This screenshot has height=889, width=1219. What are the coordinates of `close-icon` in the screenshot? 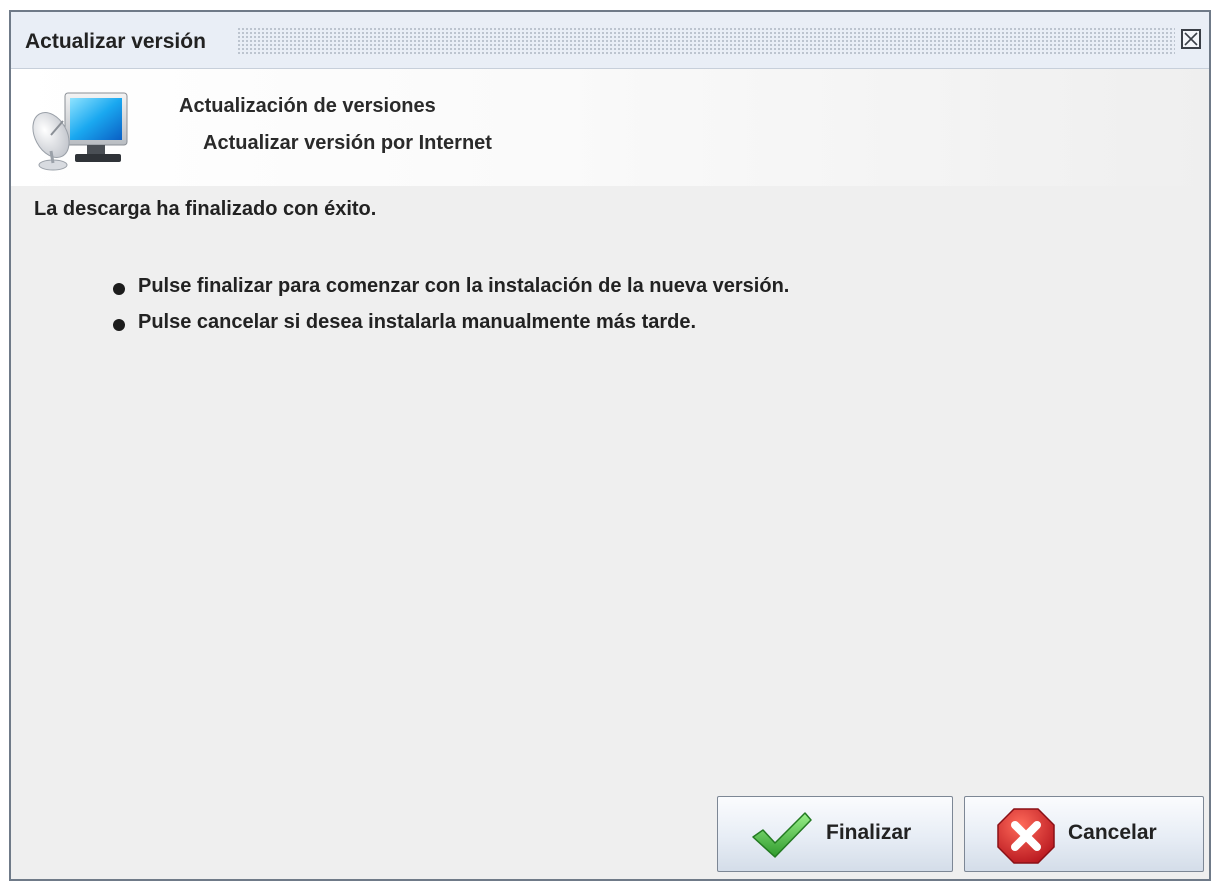 It's located at (1191, 39).